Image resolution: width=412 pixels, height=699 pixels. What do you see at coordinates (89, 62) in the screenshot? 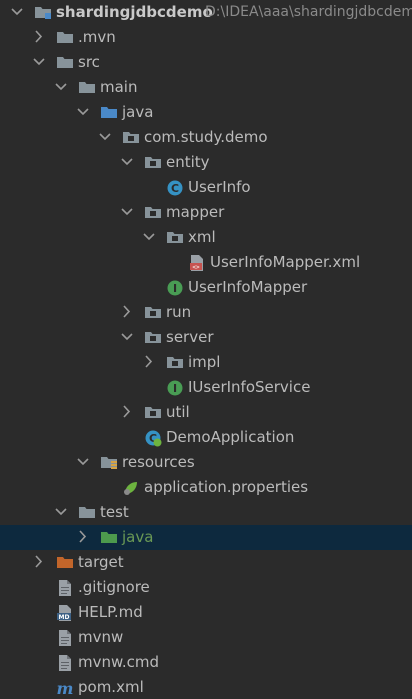
I see `tree-item-label: src` at bounding box center [89, 62].